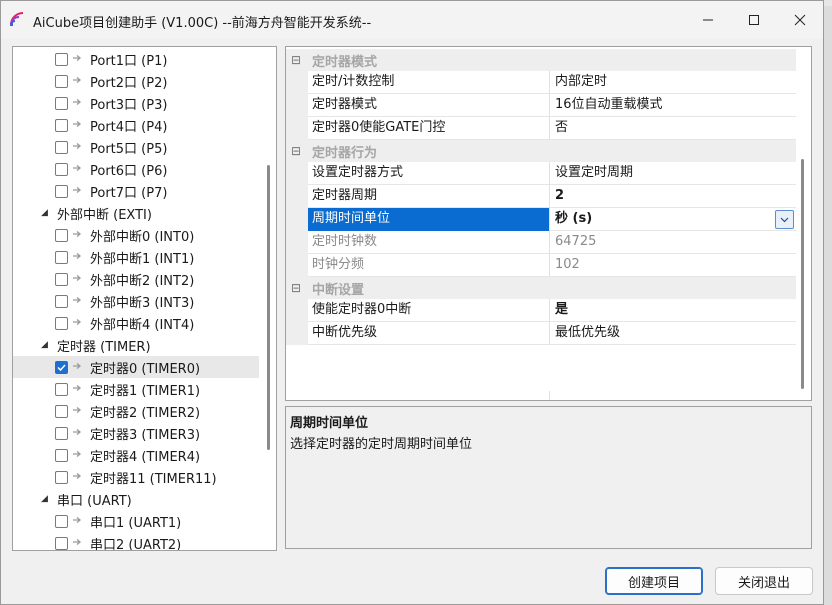 The width and height of the screenshot is (832, 605). I want to click on property-category: ⊟ 定时器行为, so click(541, 151).